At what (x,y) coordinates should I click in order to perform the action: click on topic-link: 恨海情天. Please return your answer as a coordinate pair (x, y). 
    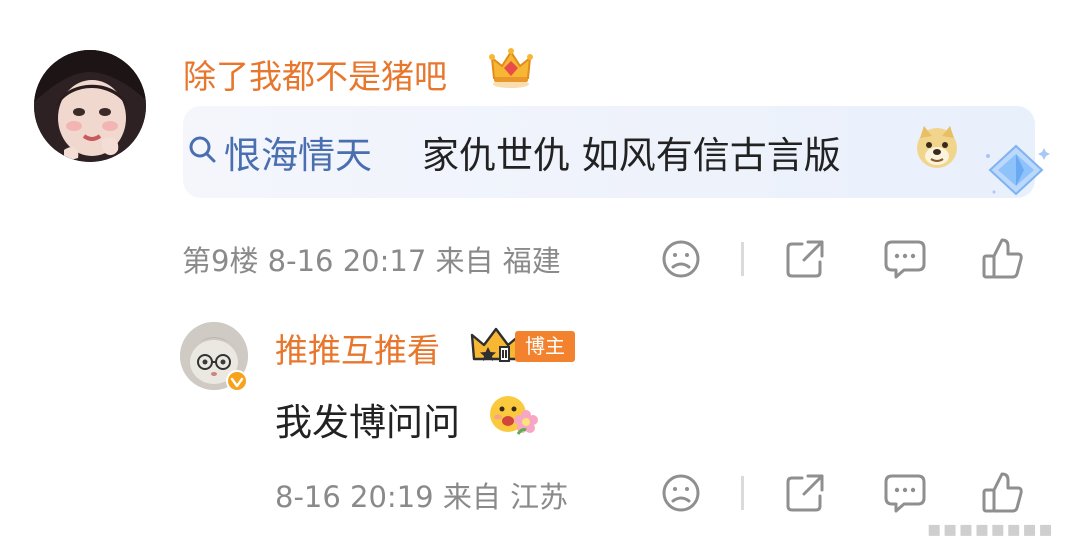
    Looking at the image, I should click on (298, 152).